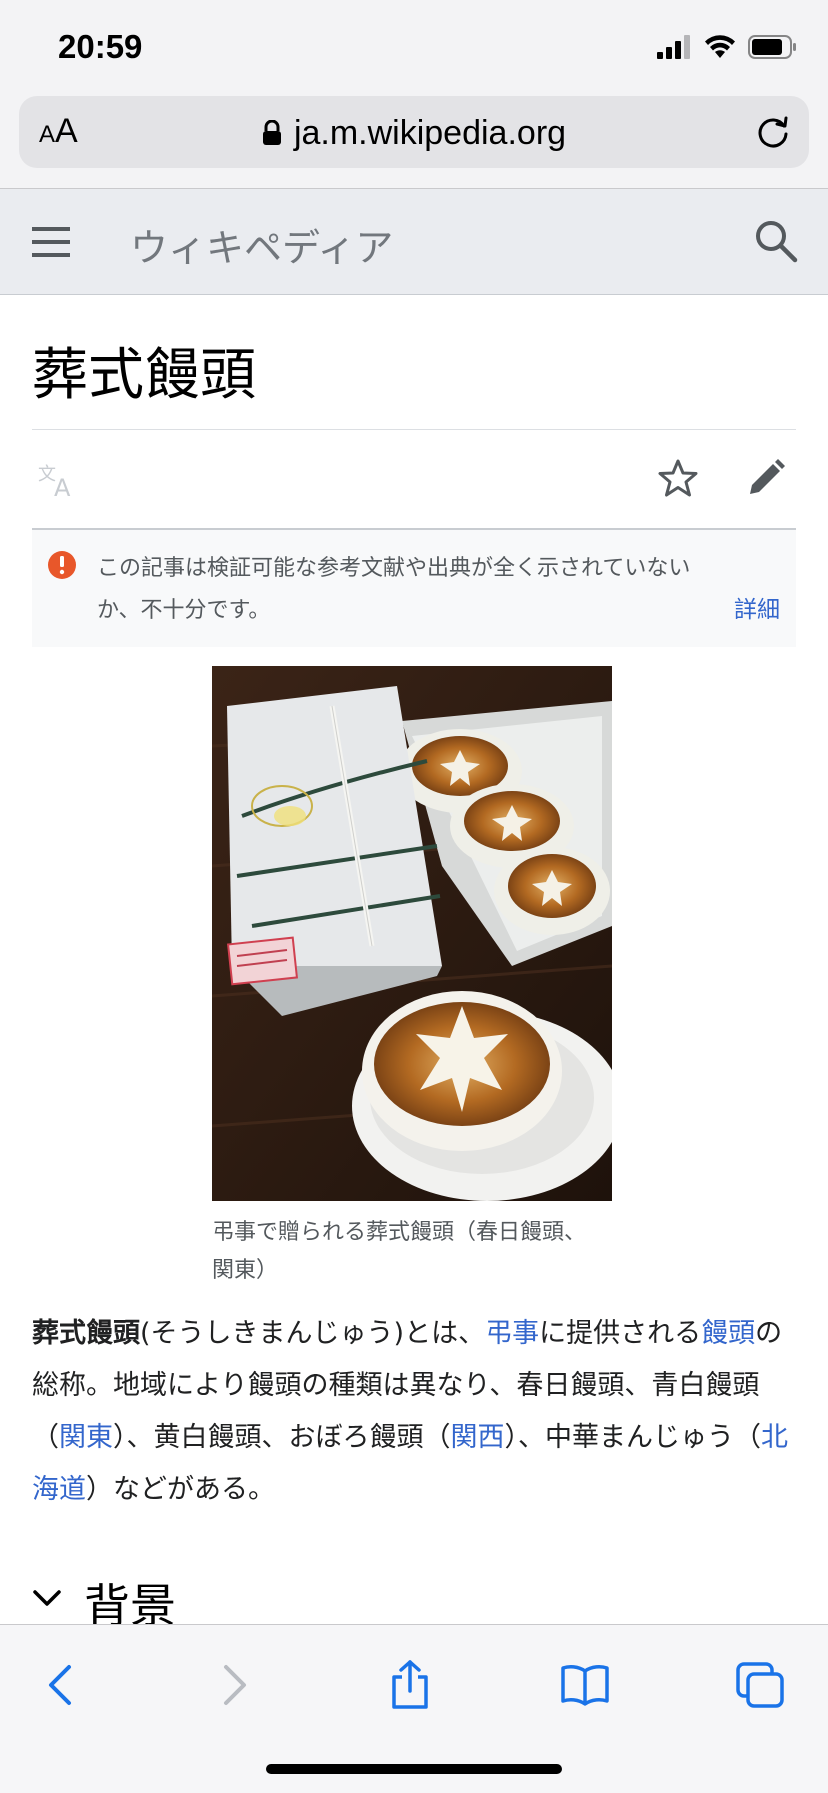  I want to click on reload-icon, so click(773, 134).